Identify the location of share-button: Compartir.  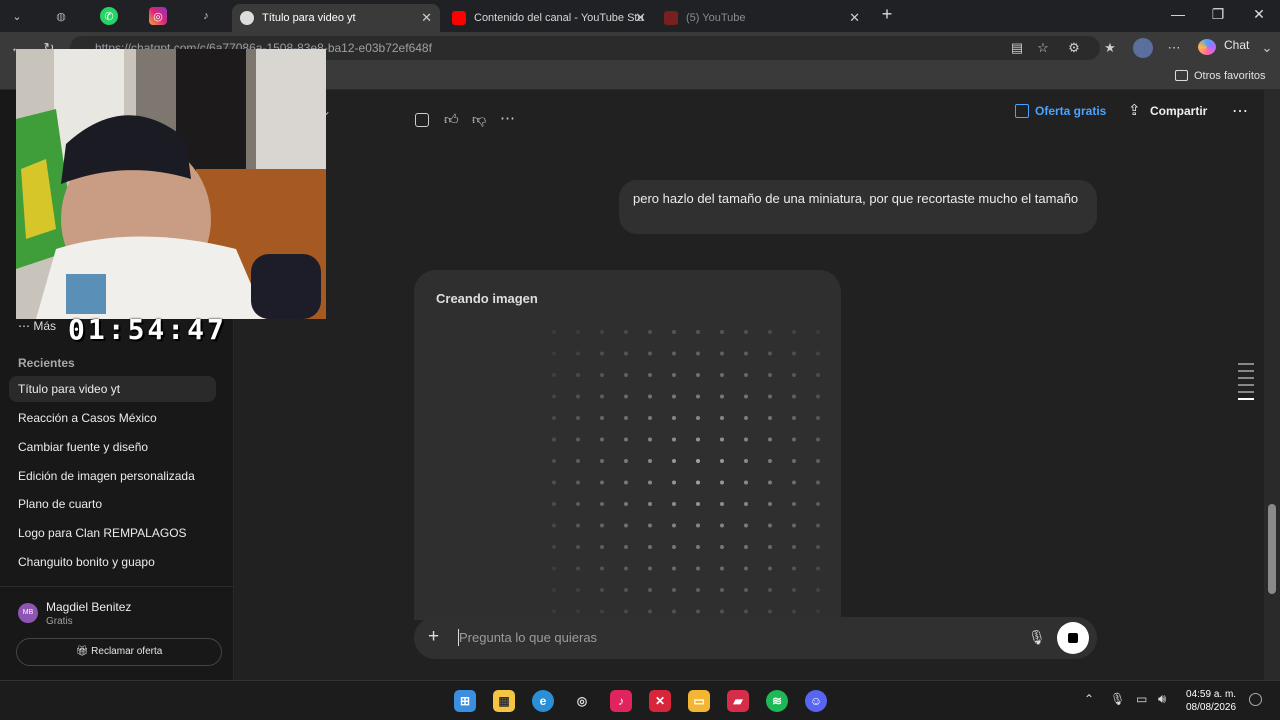
(1178, 111).